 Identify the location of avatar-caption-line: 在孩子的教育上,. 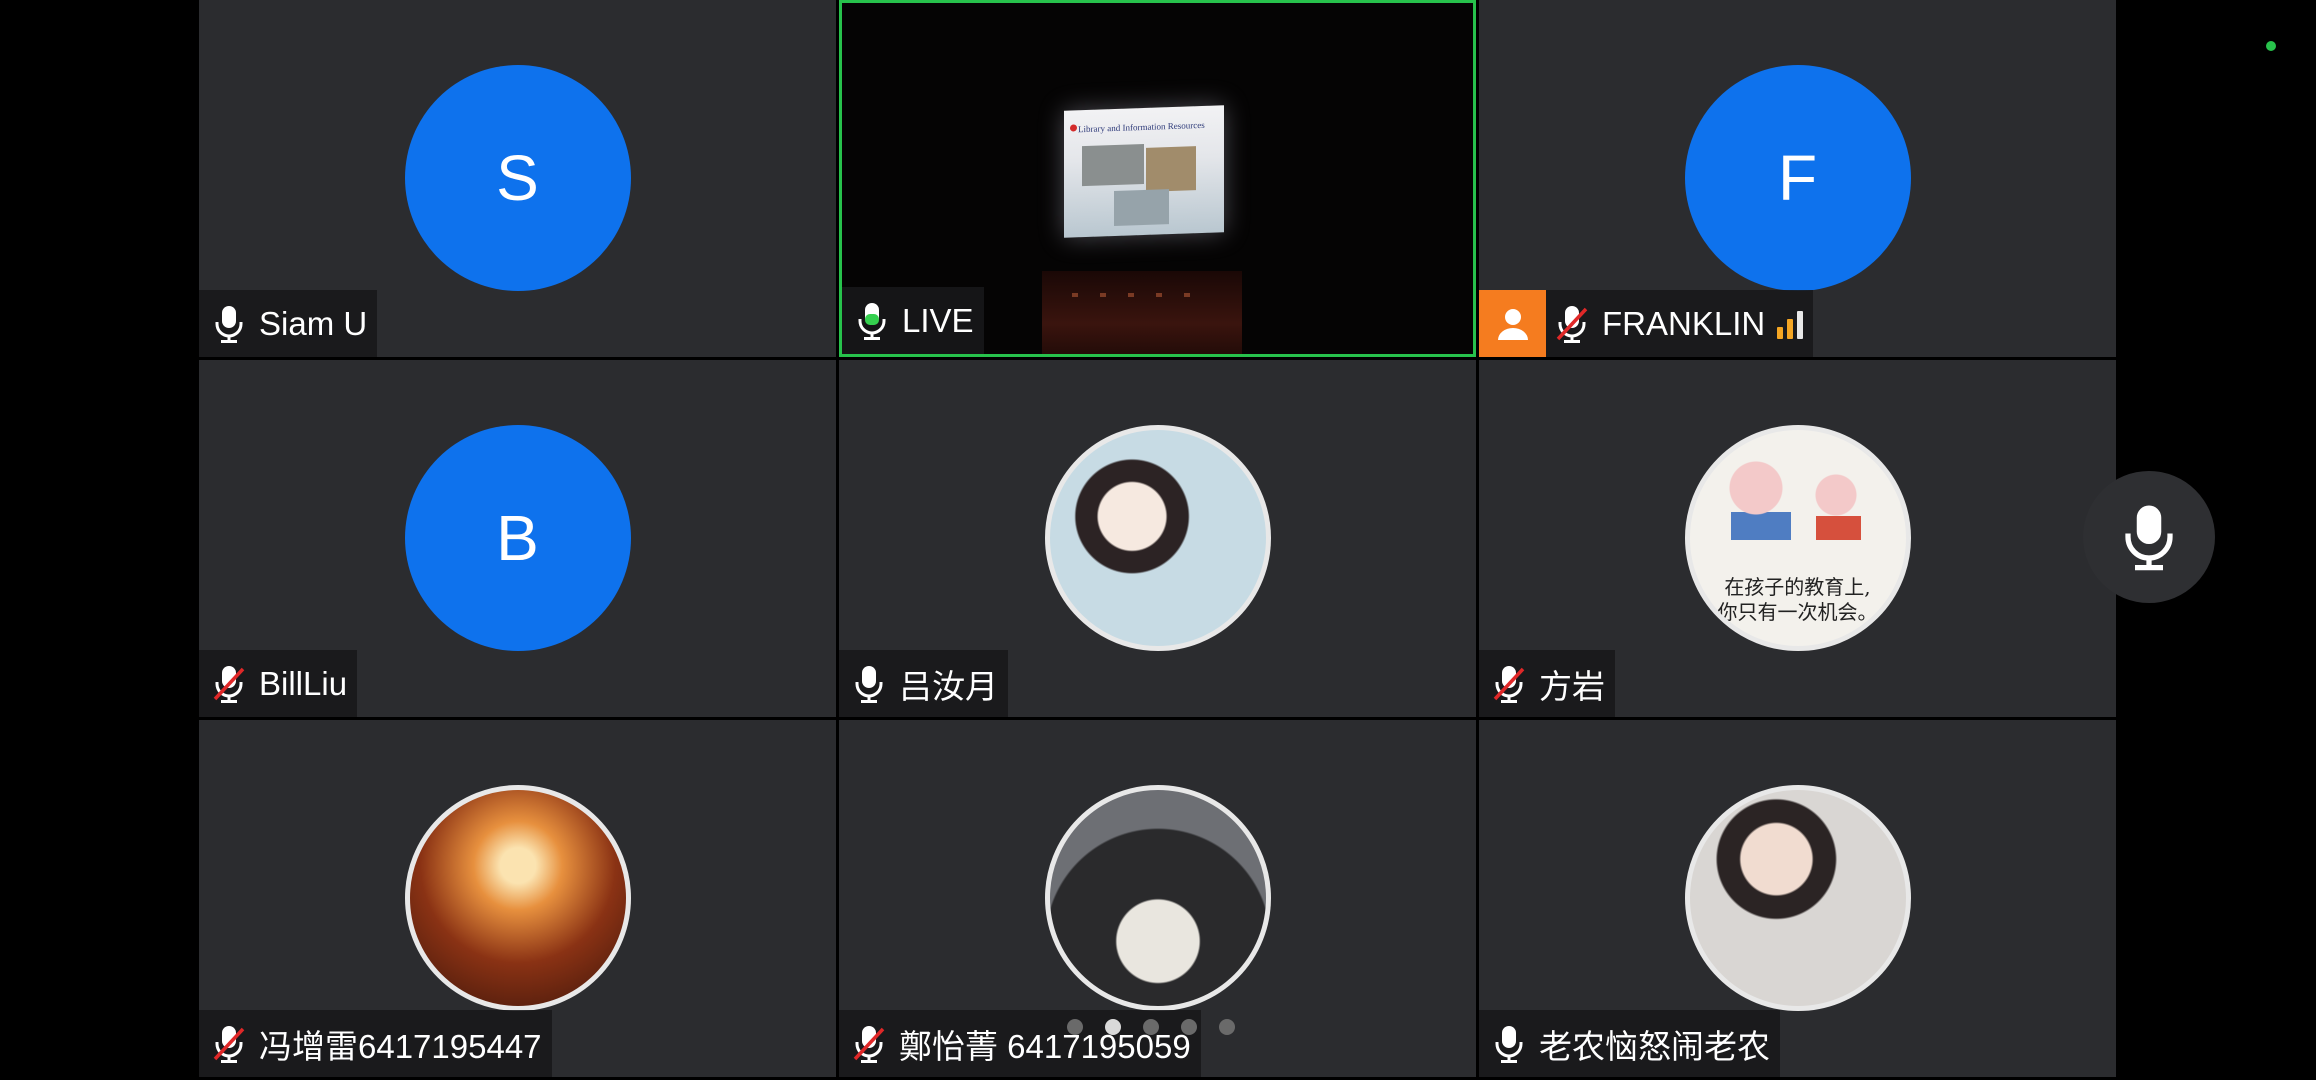
(1797, 587).